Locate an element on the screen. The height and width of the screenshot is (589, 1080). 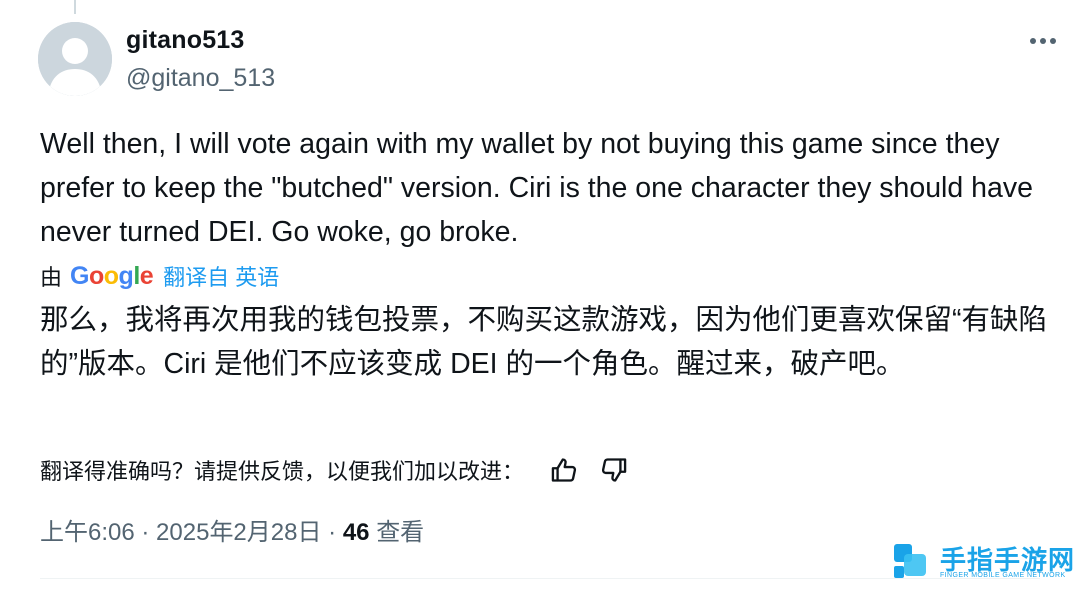
google-logo-letter: g is located at coordinates (126, 275).